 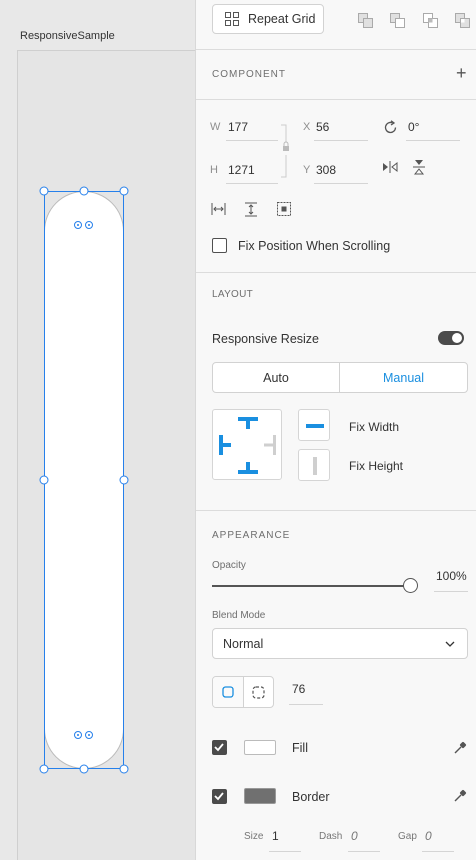 I want to click on flip-horizontal-icon, so click(x=390, y=167).